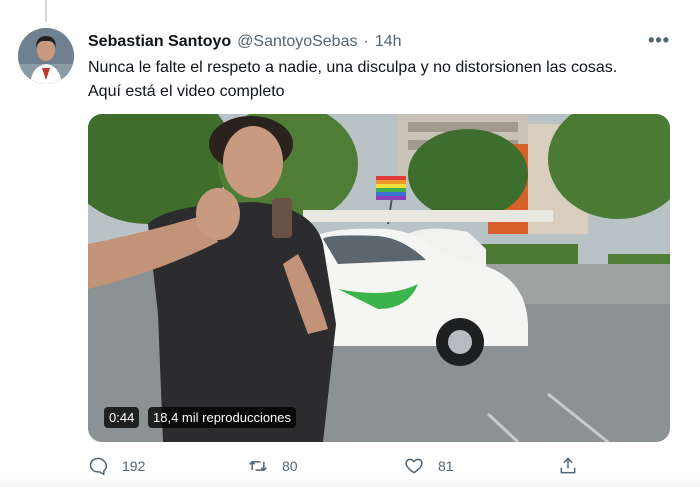 This screenshot has height=487, width=700. I want to click on avatar, so click(46, 56).